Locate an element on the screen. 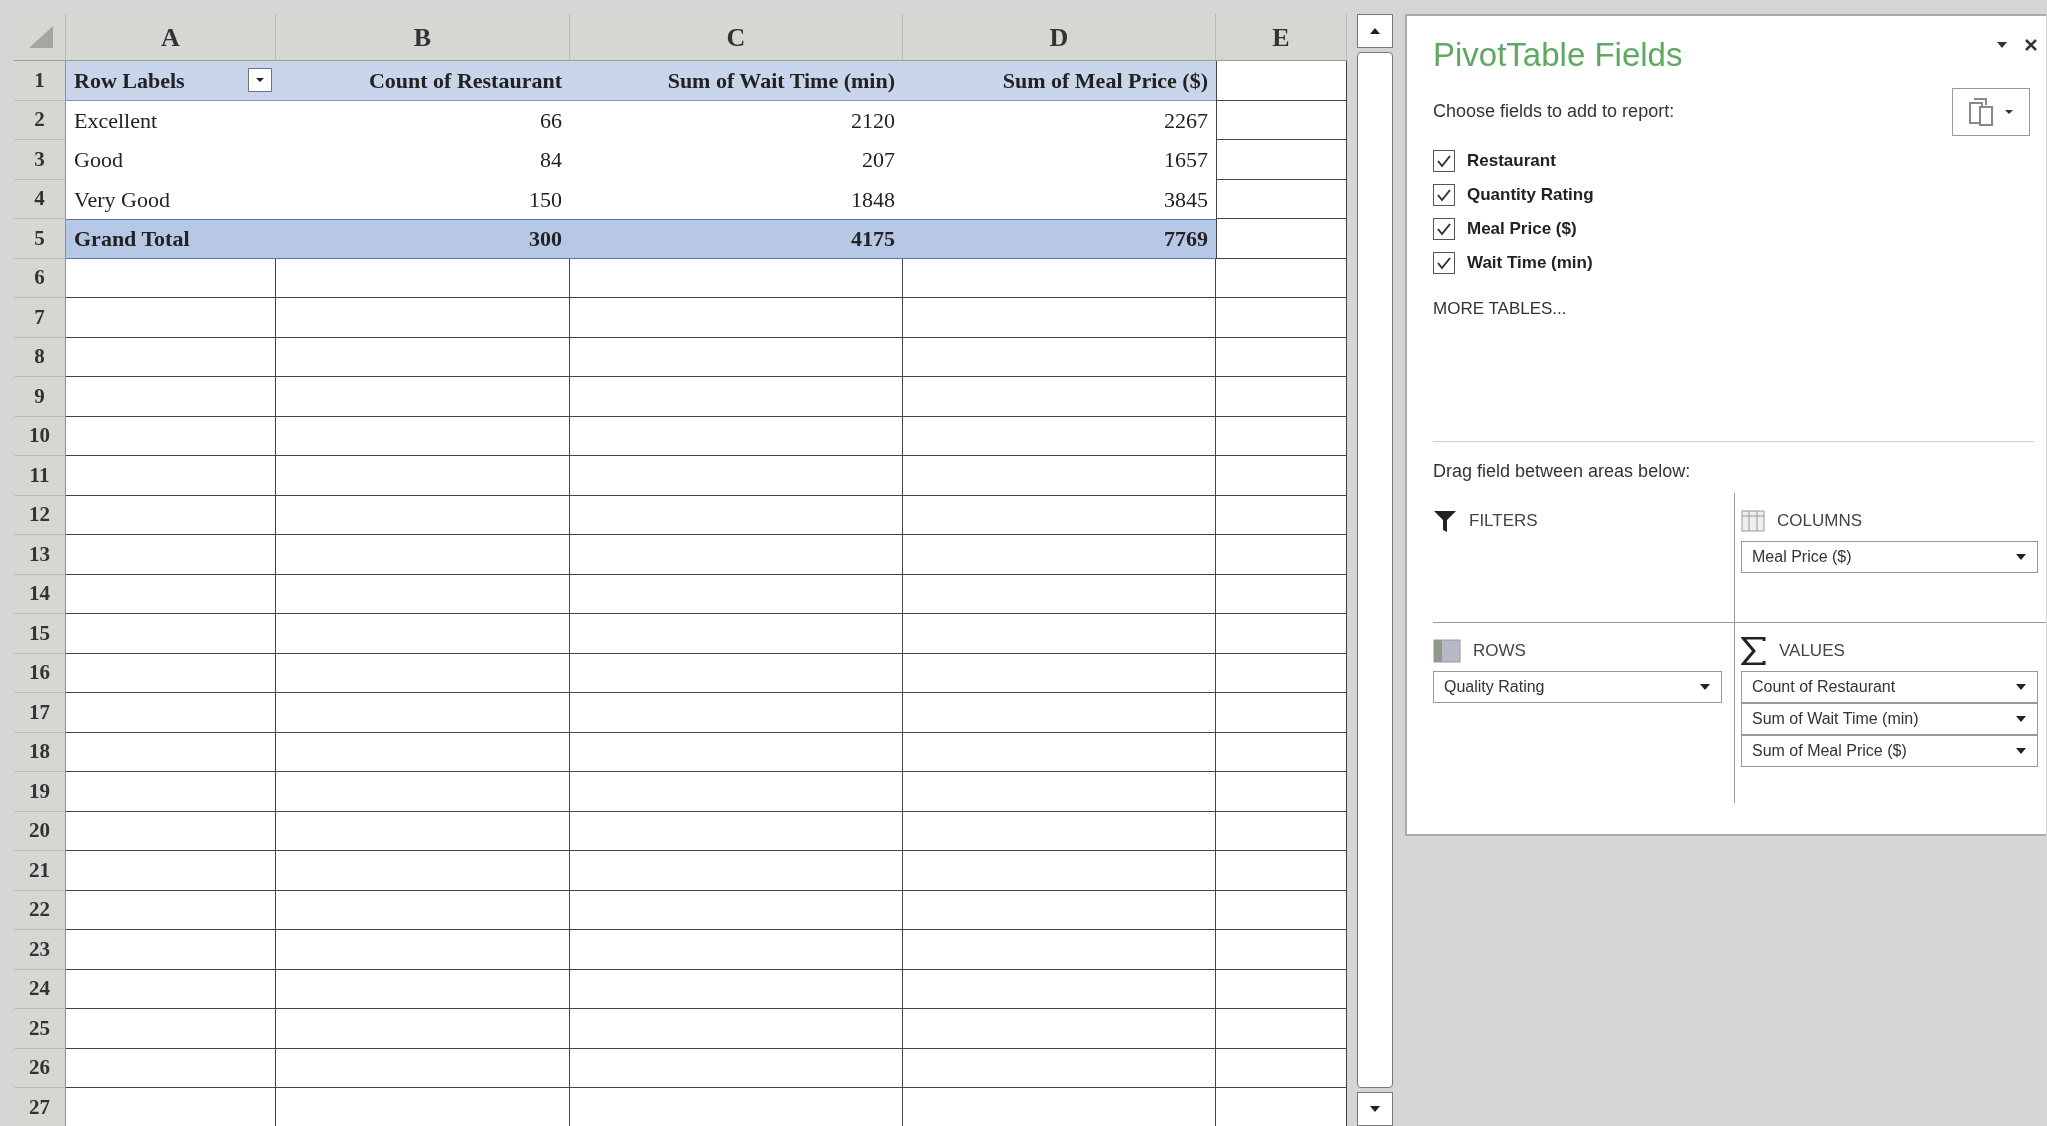 The width and height of the screenshot is (2047, 1126). column-label: Sum of Meal Price ($) is located at coordinates (1059, 81).